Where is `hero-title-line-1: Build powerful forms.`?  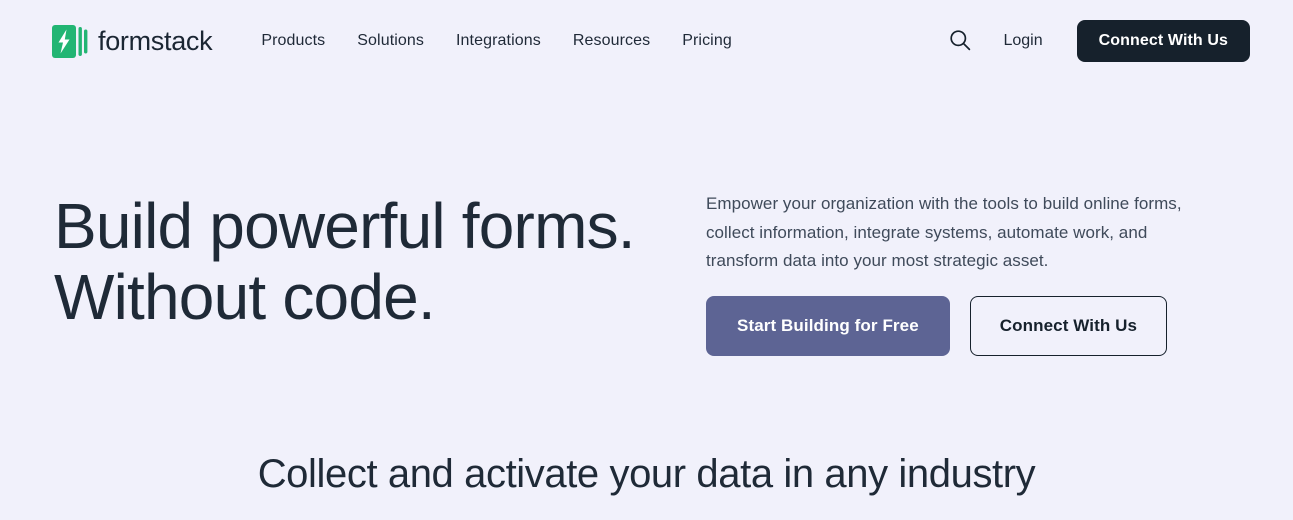 hero-title-line-1: Build powerful forms. is located at coordinates (345, 226).